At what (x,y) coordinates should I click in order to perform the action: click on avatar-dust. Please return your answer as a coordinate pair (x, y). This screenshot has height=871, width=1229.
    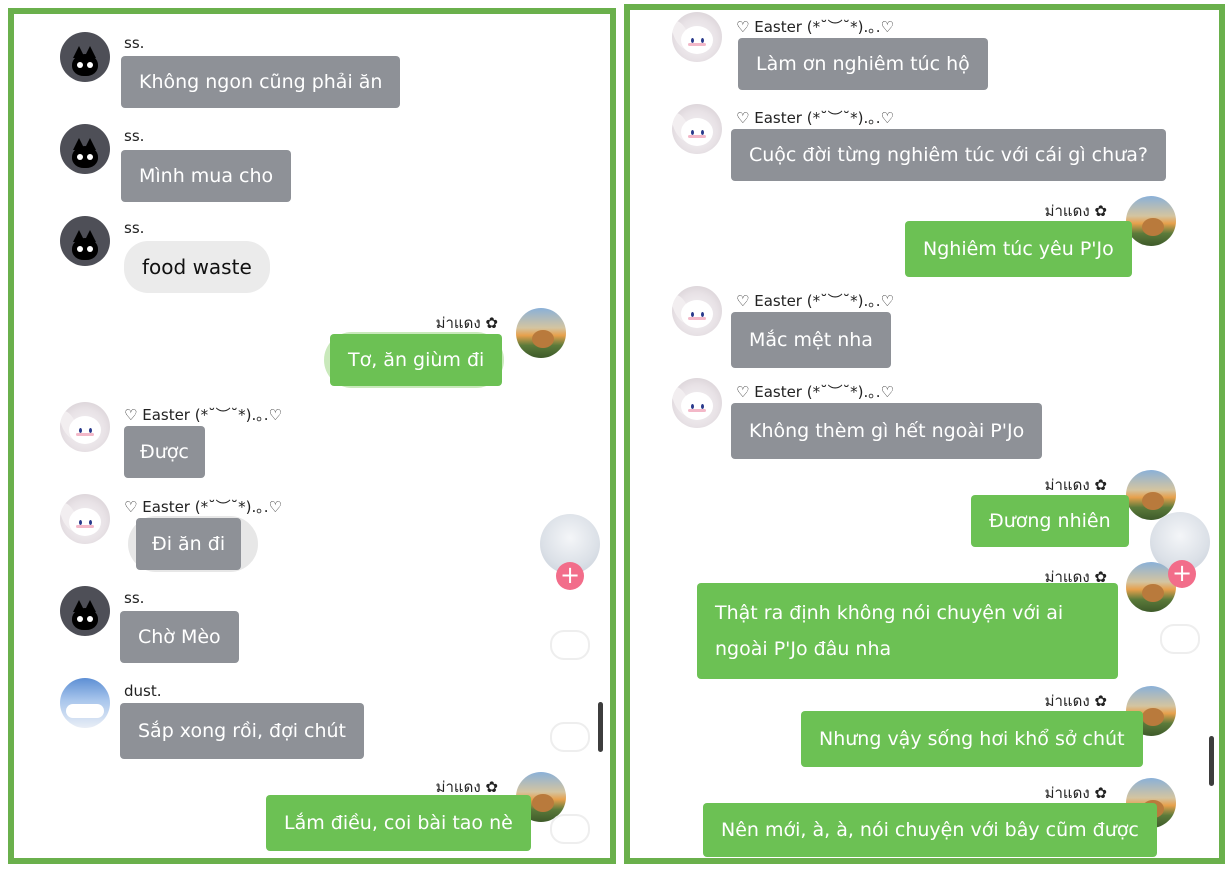
    Looking at the image, I should click on (85, 703).